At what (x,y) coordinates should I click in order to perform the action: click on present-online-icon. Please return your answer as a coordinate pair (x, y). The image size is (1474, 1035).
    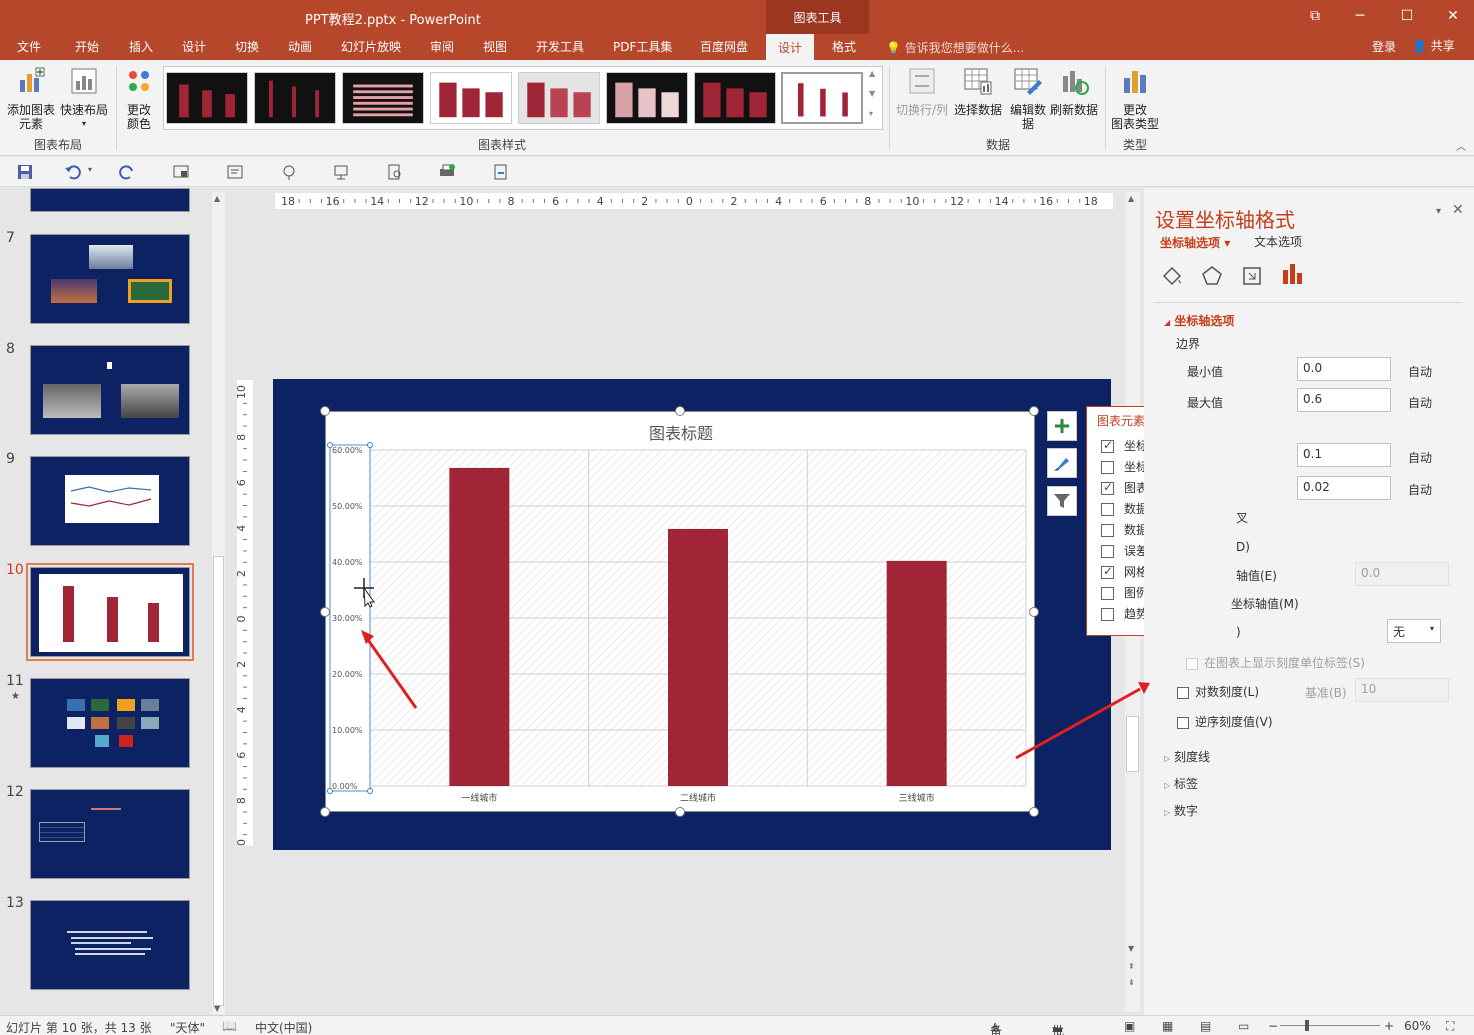
    Looking at the image, I should click on (341, 172).